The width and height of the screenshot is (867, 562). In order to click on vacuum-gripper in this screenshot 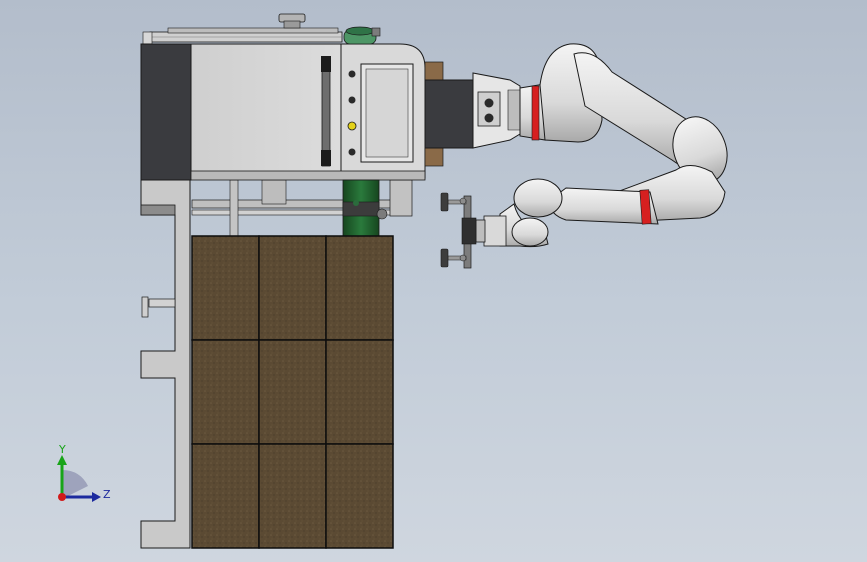, I will do `click(458, 230)`.